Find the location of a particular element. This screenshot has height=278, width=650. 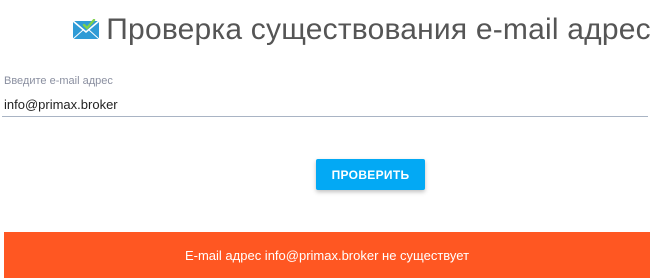

email-input is located at coordinates (325, 105).